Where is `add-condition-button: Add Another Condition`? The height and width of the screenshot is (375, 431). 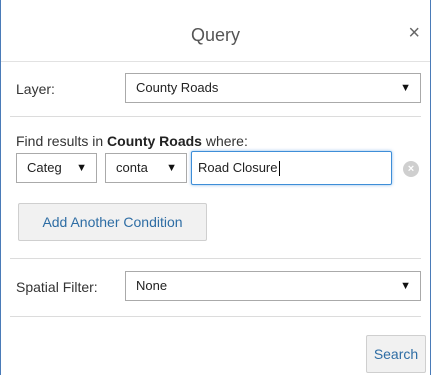
add-condition-button: Add Another Condition is located at coordinates (112, 222).